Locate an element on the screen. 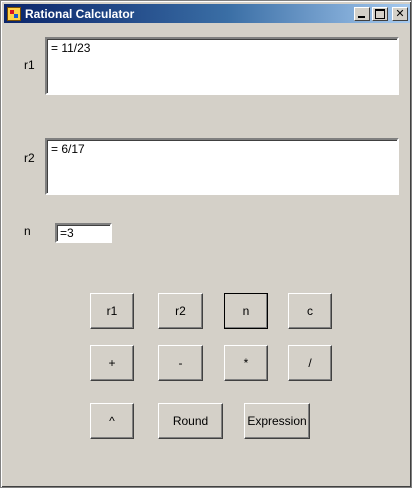  maximize-button is located at coordinates (380, 13).